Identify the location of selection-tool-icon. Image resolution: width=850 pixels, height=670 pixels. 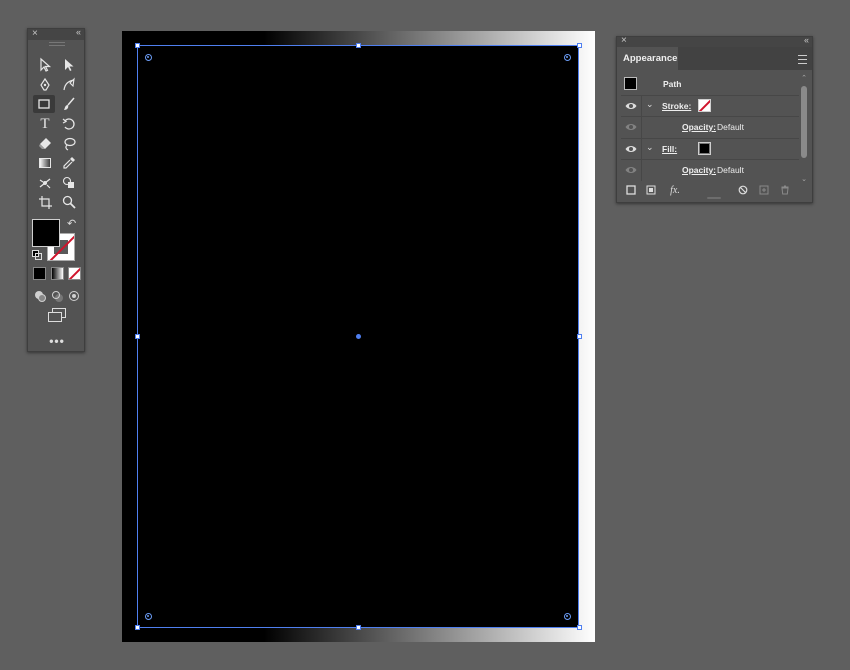
(45, 65).